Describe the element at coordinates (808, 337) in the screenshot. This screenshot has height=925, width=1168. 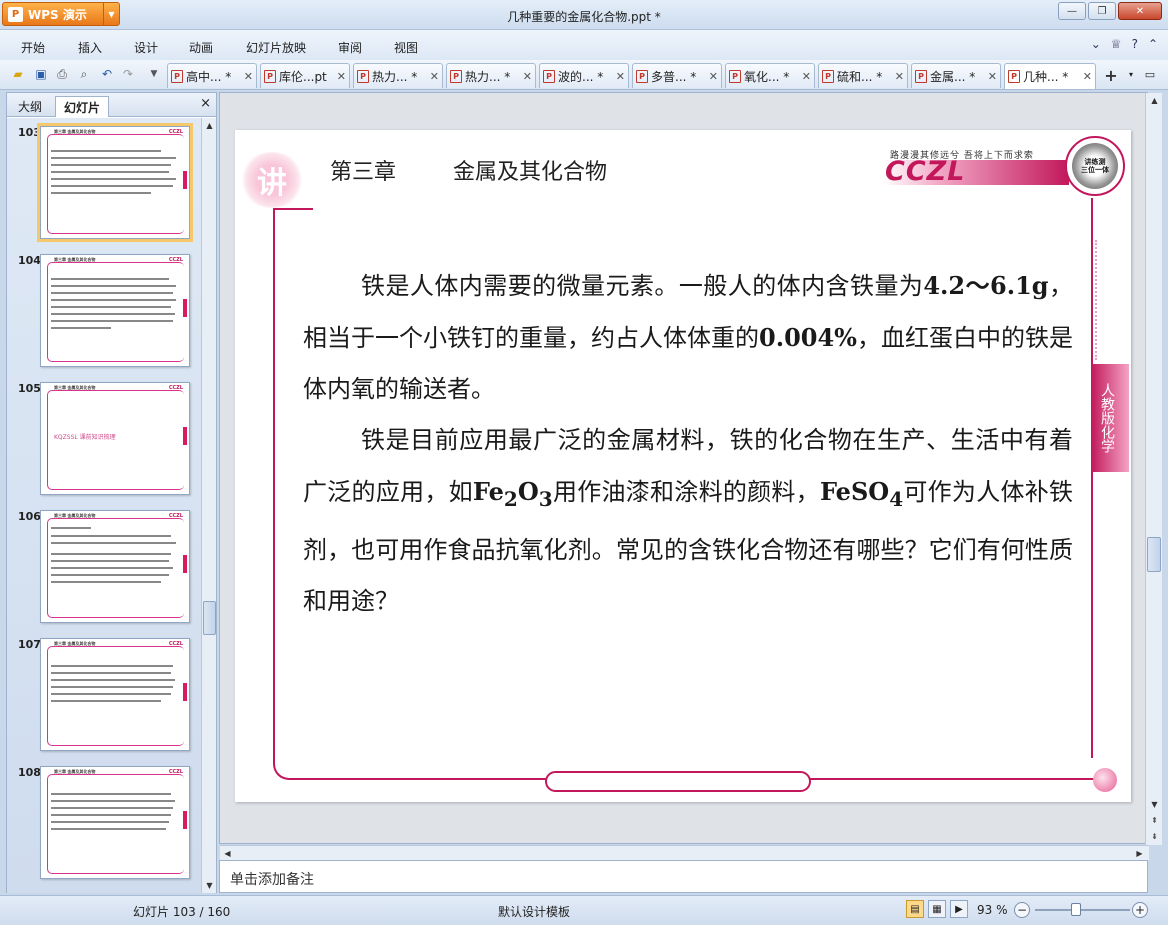
I see `iron-percentage: 0.004%` at that location.